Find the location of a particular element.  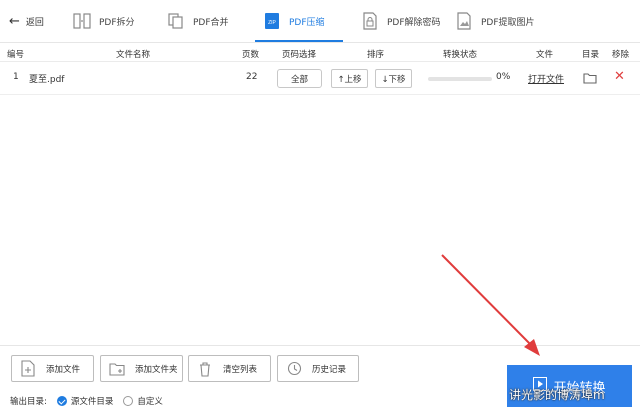

back-arrow-icon: ← is located at coordinates (14, 21).